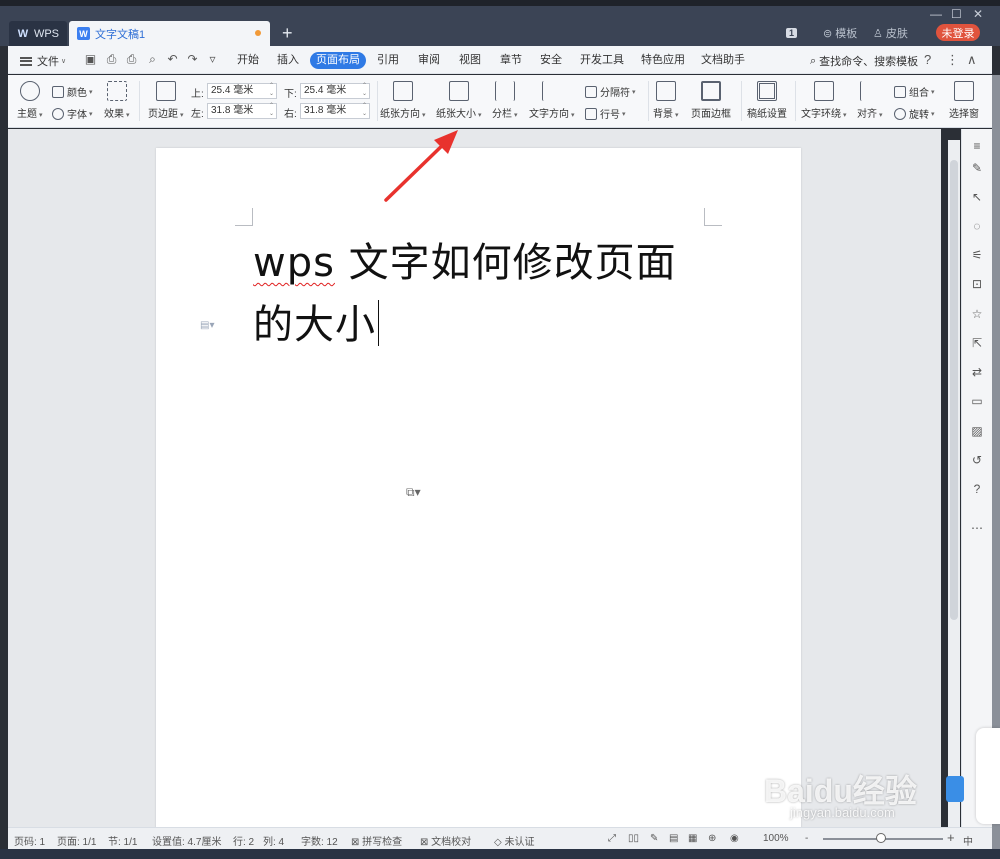  I want to click on undo-icon: ↶, so click(172, 59).